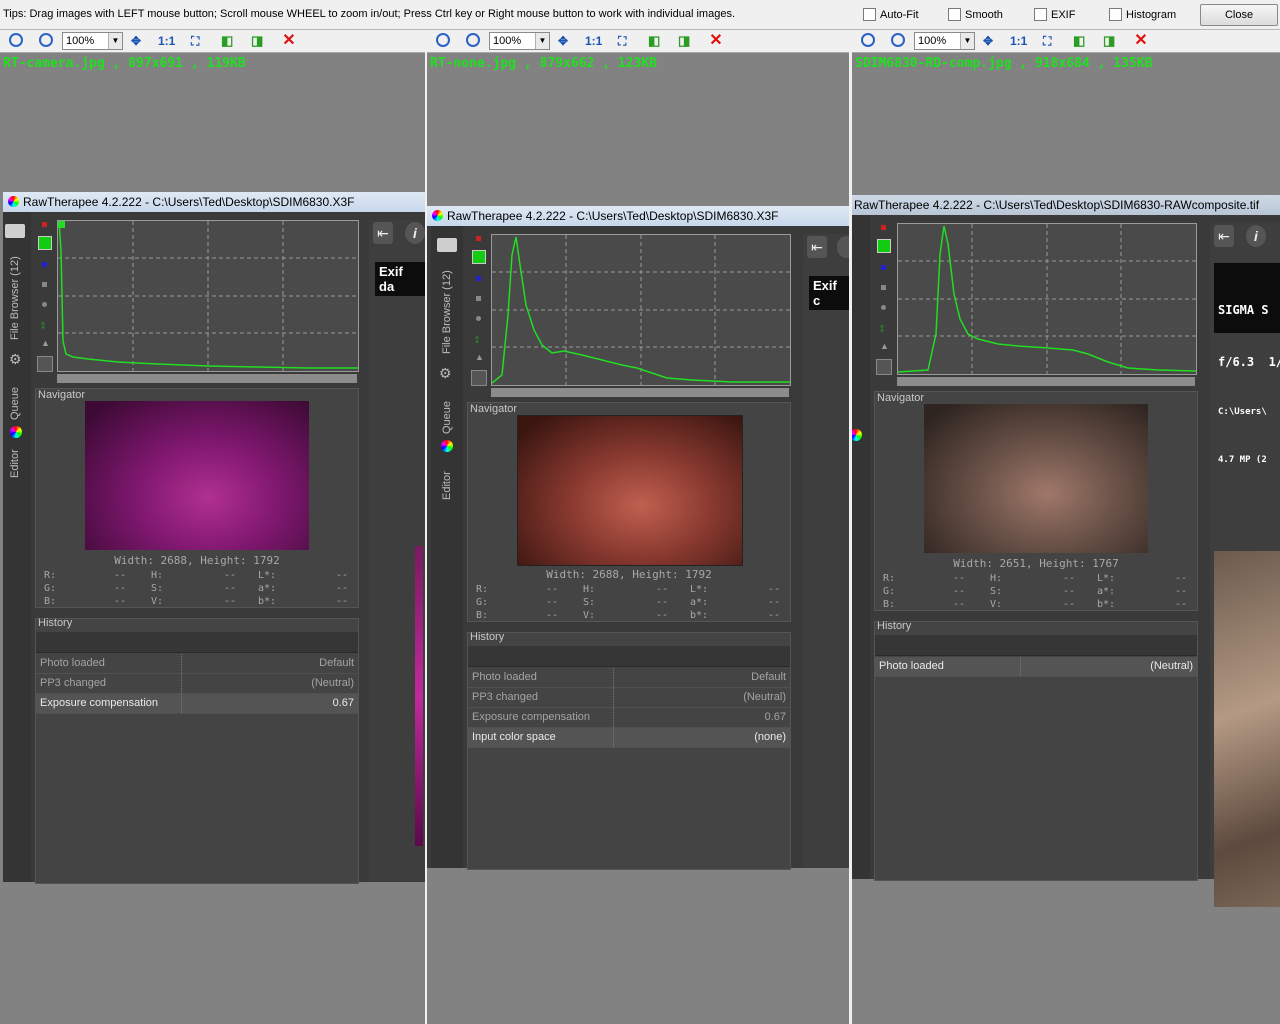 This screenshot has height=1024, width=1280. Describe the element at coordinates (629, 738) in the screenshot. I see `history-row-selected: Input color space (none)` at that location.